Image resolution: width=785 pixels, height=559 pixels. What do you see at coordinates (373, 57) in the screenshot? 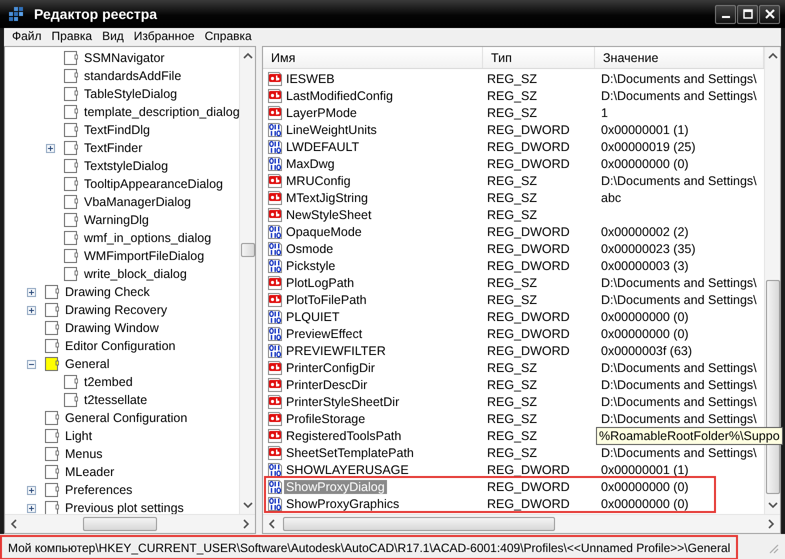
I see `column-header: Имя` at bounding box center [373, 57].